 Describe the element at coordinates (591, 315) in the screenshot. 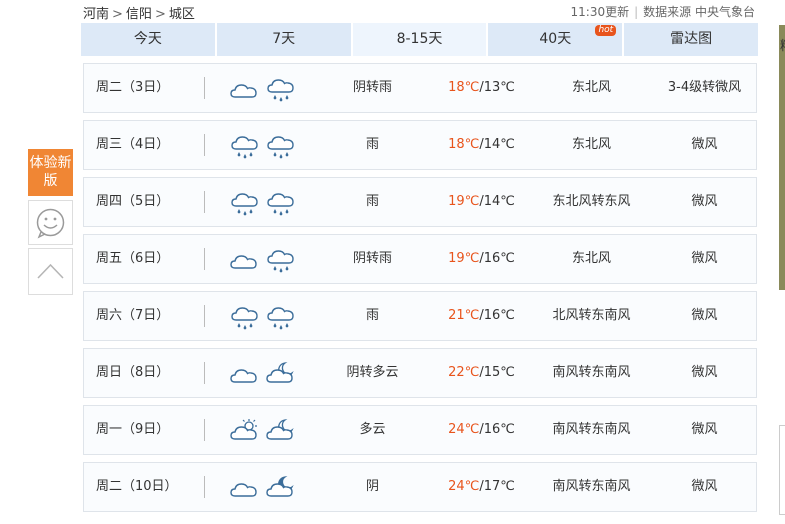

I see `wind-direction: 北风转东南风` at that location.